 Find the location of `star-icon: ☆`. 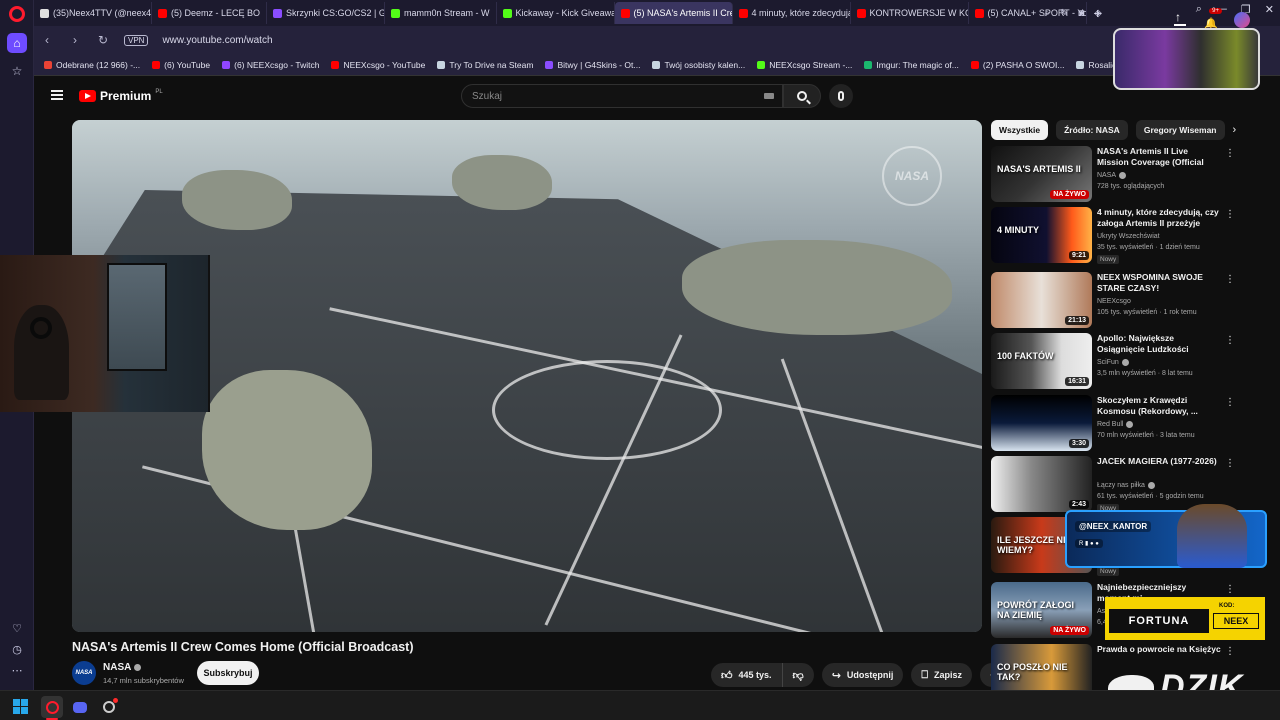

star-icon: ☆ is located at coordinates (17, 71).